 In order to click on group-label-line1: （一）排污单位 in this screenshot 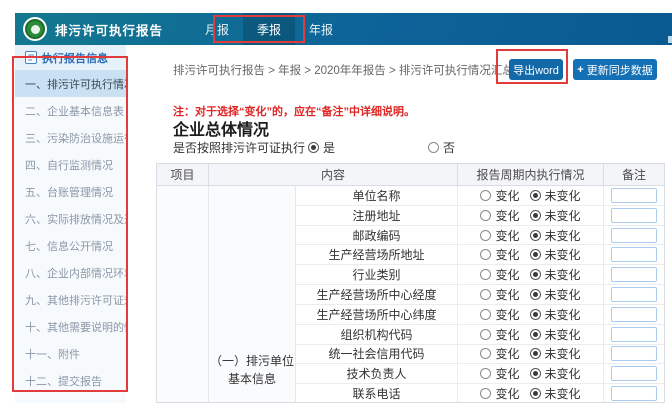, I will do `click(251, 361)`.